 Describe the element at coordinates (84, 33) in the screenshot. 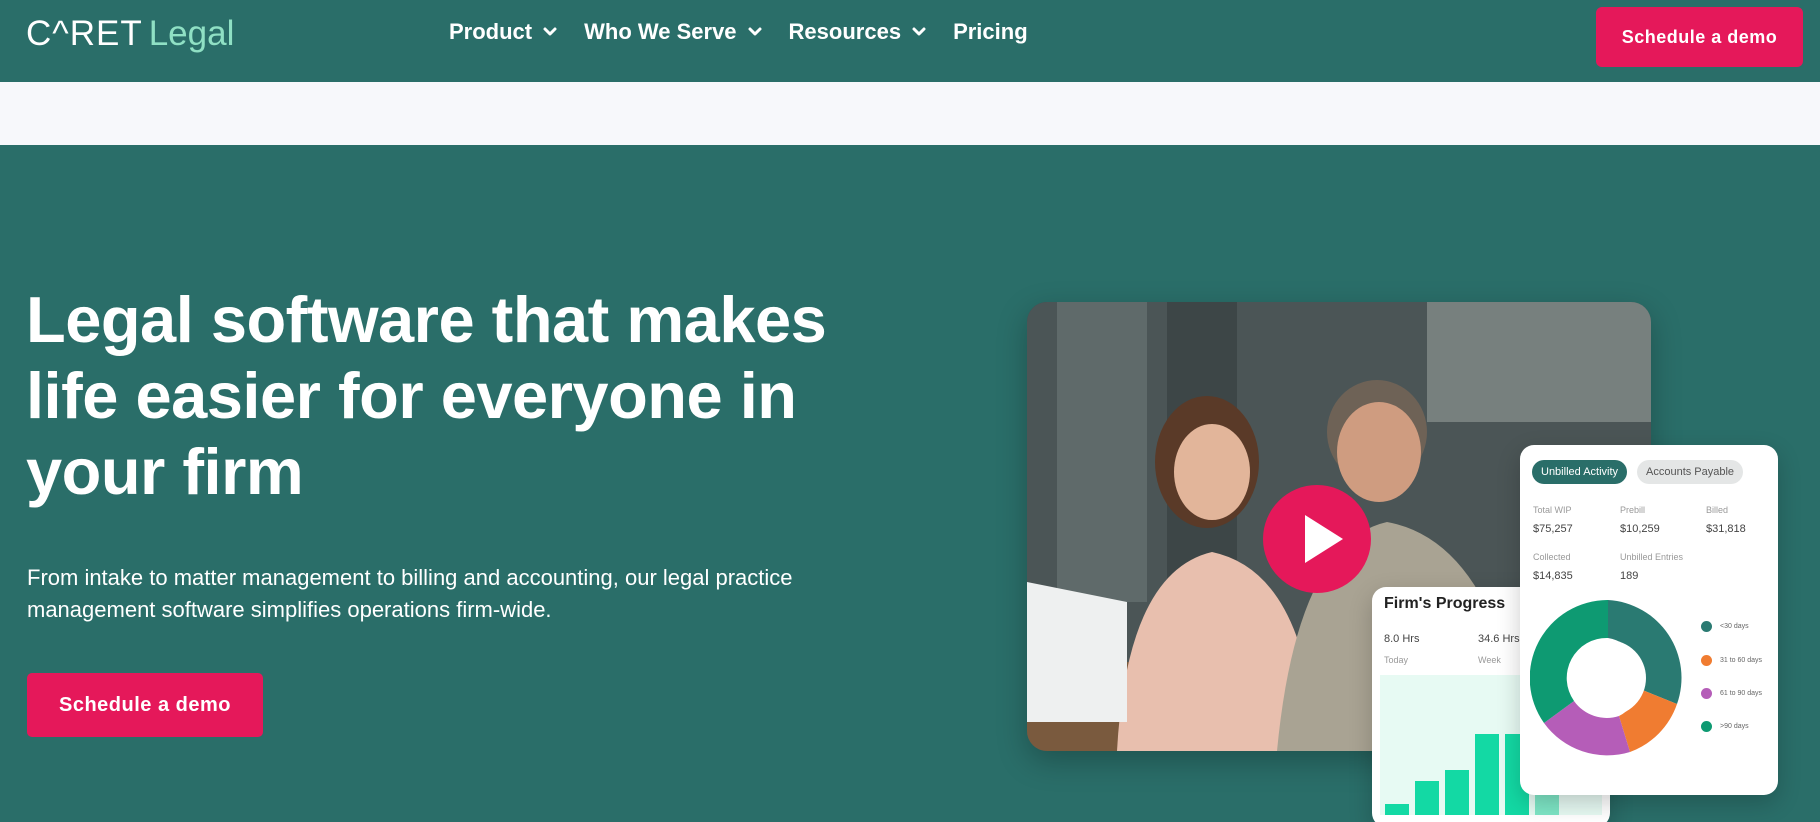

I see `logo-caret-text: C^RET` at that location.